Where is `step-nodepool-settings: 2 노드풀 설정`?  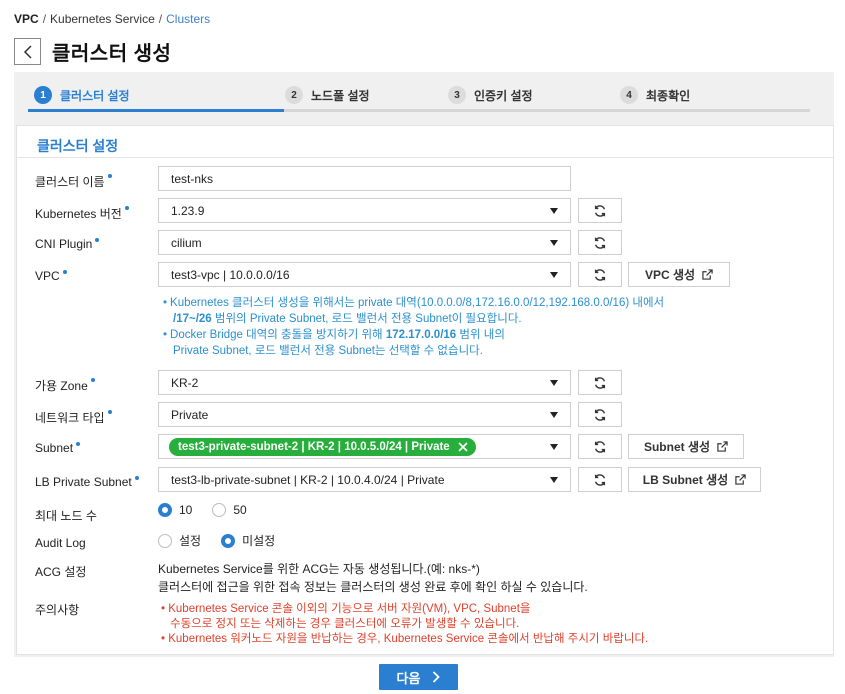 step-nodepool-settings: 2 노드풀 설정 is located at coordinates (327, 95).